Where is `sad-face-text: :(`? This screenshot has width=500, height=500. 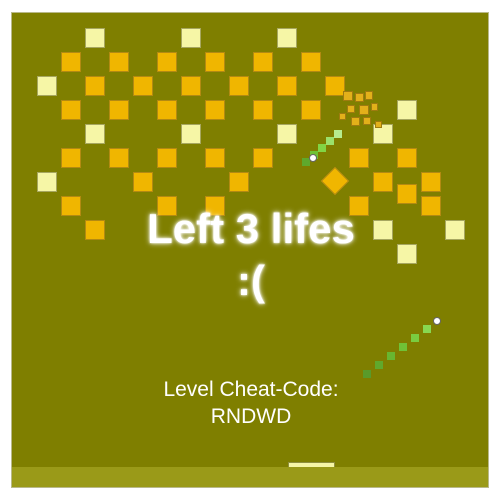
sad-face-text: :( is located at coordinates (251, 280).